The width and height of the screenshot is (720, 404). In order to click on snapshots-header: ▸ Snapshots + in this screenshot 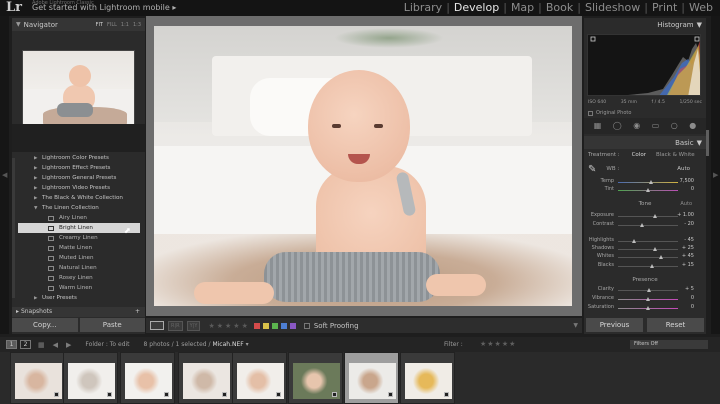, I will do `click(78, 312)`.